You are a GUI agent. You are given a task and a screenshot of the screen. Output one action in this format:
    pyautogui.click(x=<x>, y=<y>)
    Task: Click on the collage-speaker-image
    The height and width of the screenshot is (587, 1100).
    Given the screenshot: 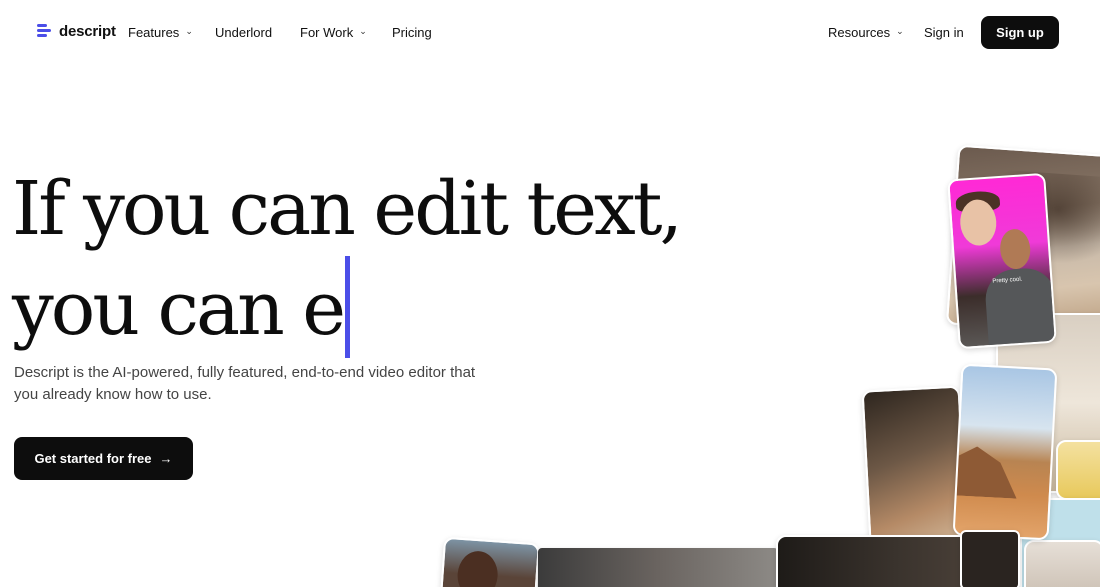 What is the action you would take?
    pyautogui.click(x=490, y=561)
    